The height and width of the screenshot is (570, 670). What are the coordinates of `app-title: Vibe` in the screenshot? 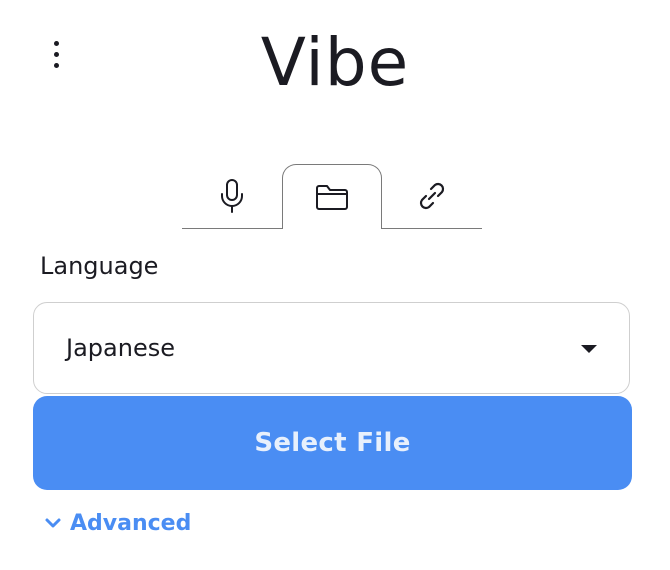 It's located at (335, 62).